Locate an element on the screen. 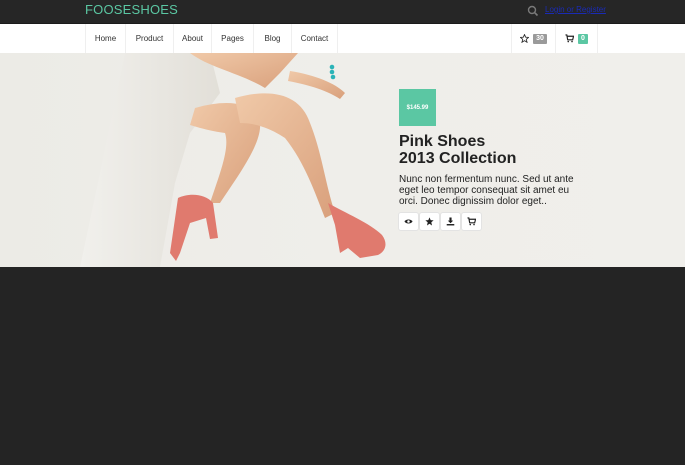  hero-title-line1: Pink Shoes is located at coordinates (442, 141).